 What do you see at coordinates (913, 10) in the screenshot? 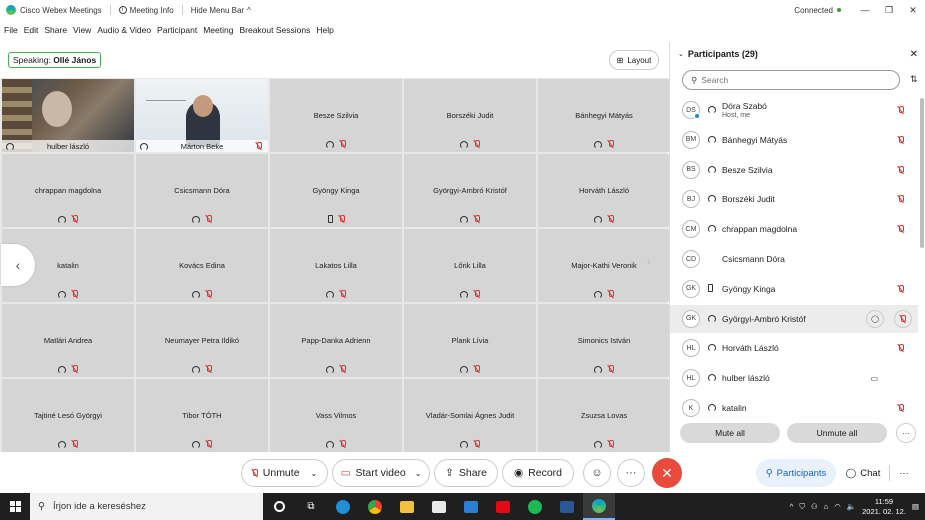
I see `close-window-button: ✕` at bounding box center [913, 10].